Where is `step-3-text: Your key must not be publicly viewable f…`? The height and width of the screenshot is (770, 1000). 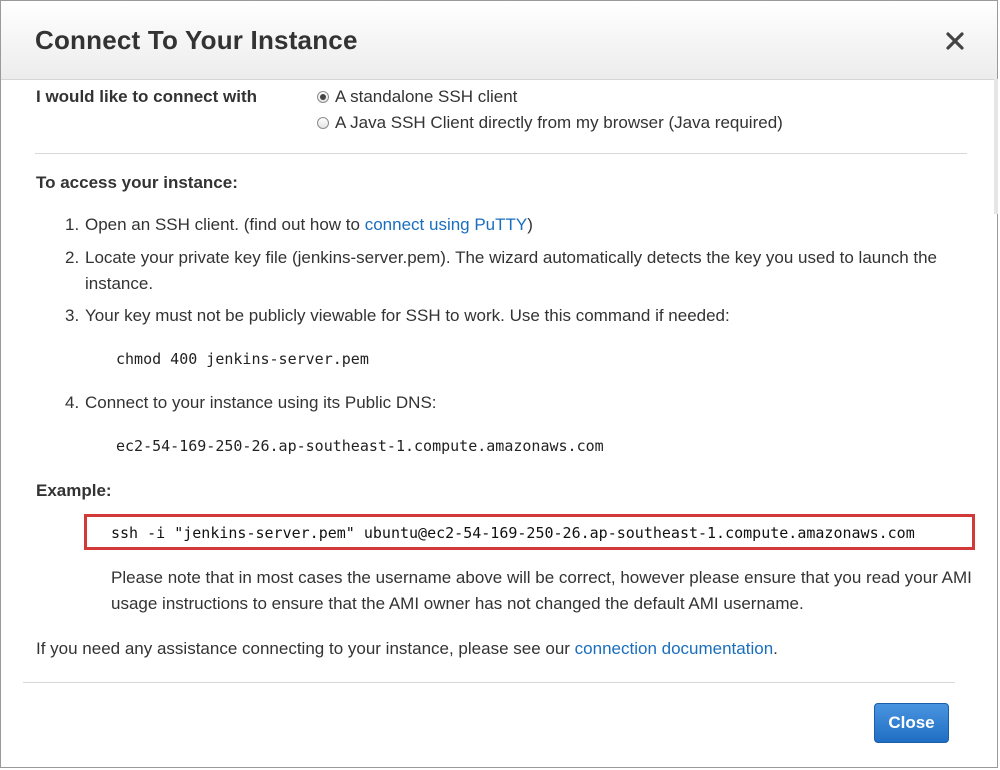
step-3-text: Your key must not be publicly viewable f… is located at coordinates (407, 315).